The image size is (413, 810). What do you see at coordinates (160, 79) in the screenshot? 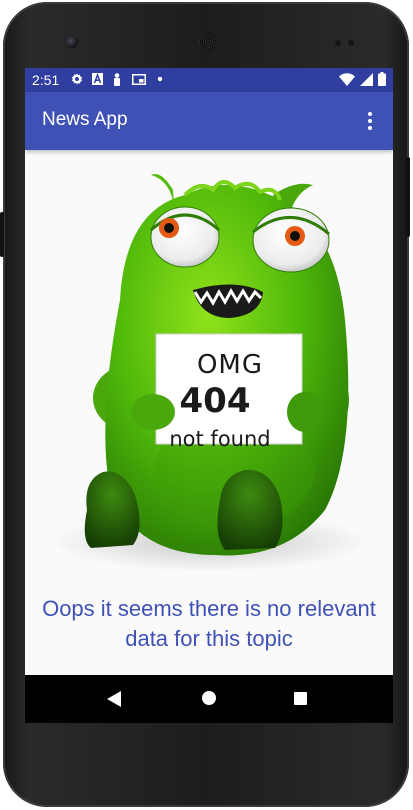
I see `dot-icon` at bounding box center [160, 79].